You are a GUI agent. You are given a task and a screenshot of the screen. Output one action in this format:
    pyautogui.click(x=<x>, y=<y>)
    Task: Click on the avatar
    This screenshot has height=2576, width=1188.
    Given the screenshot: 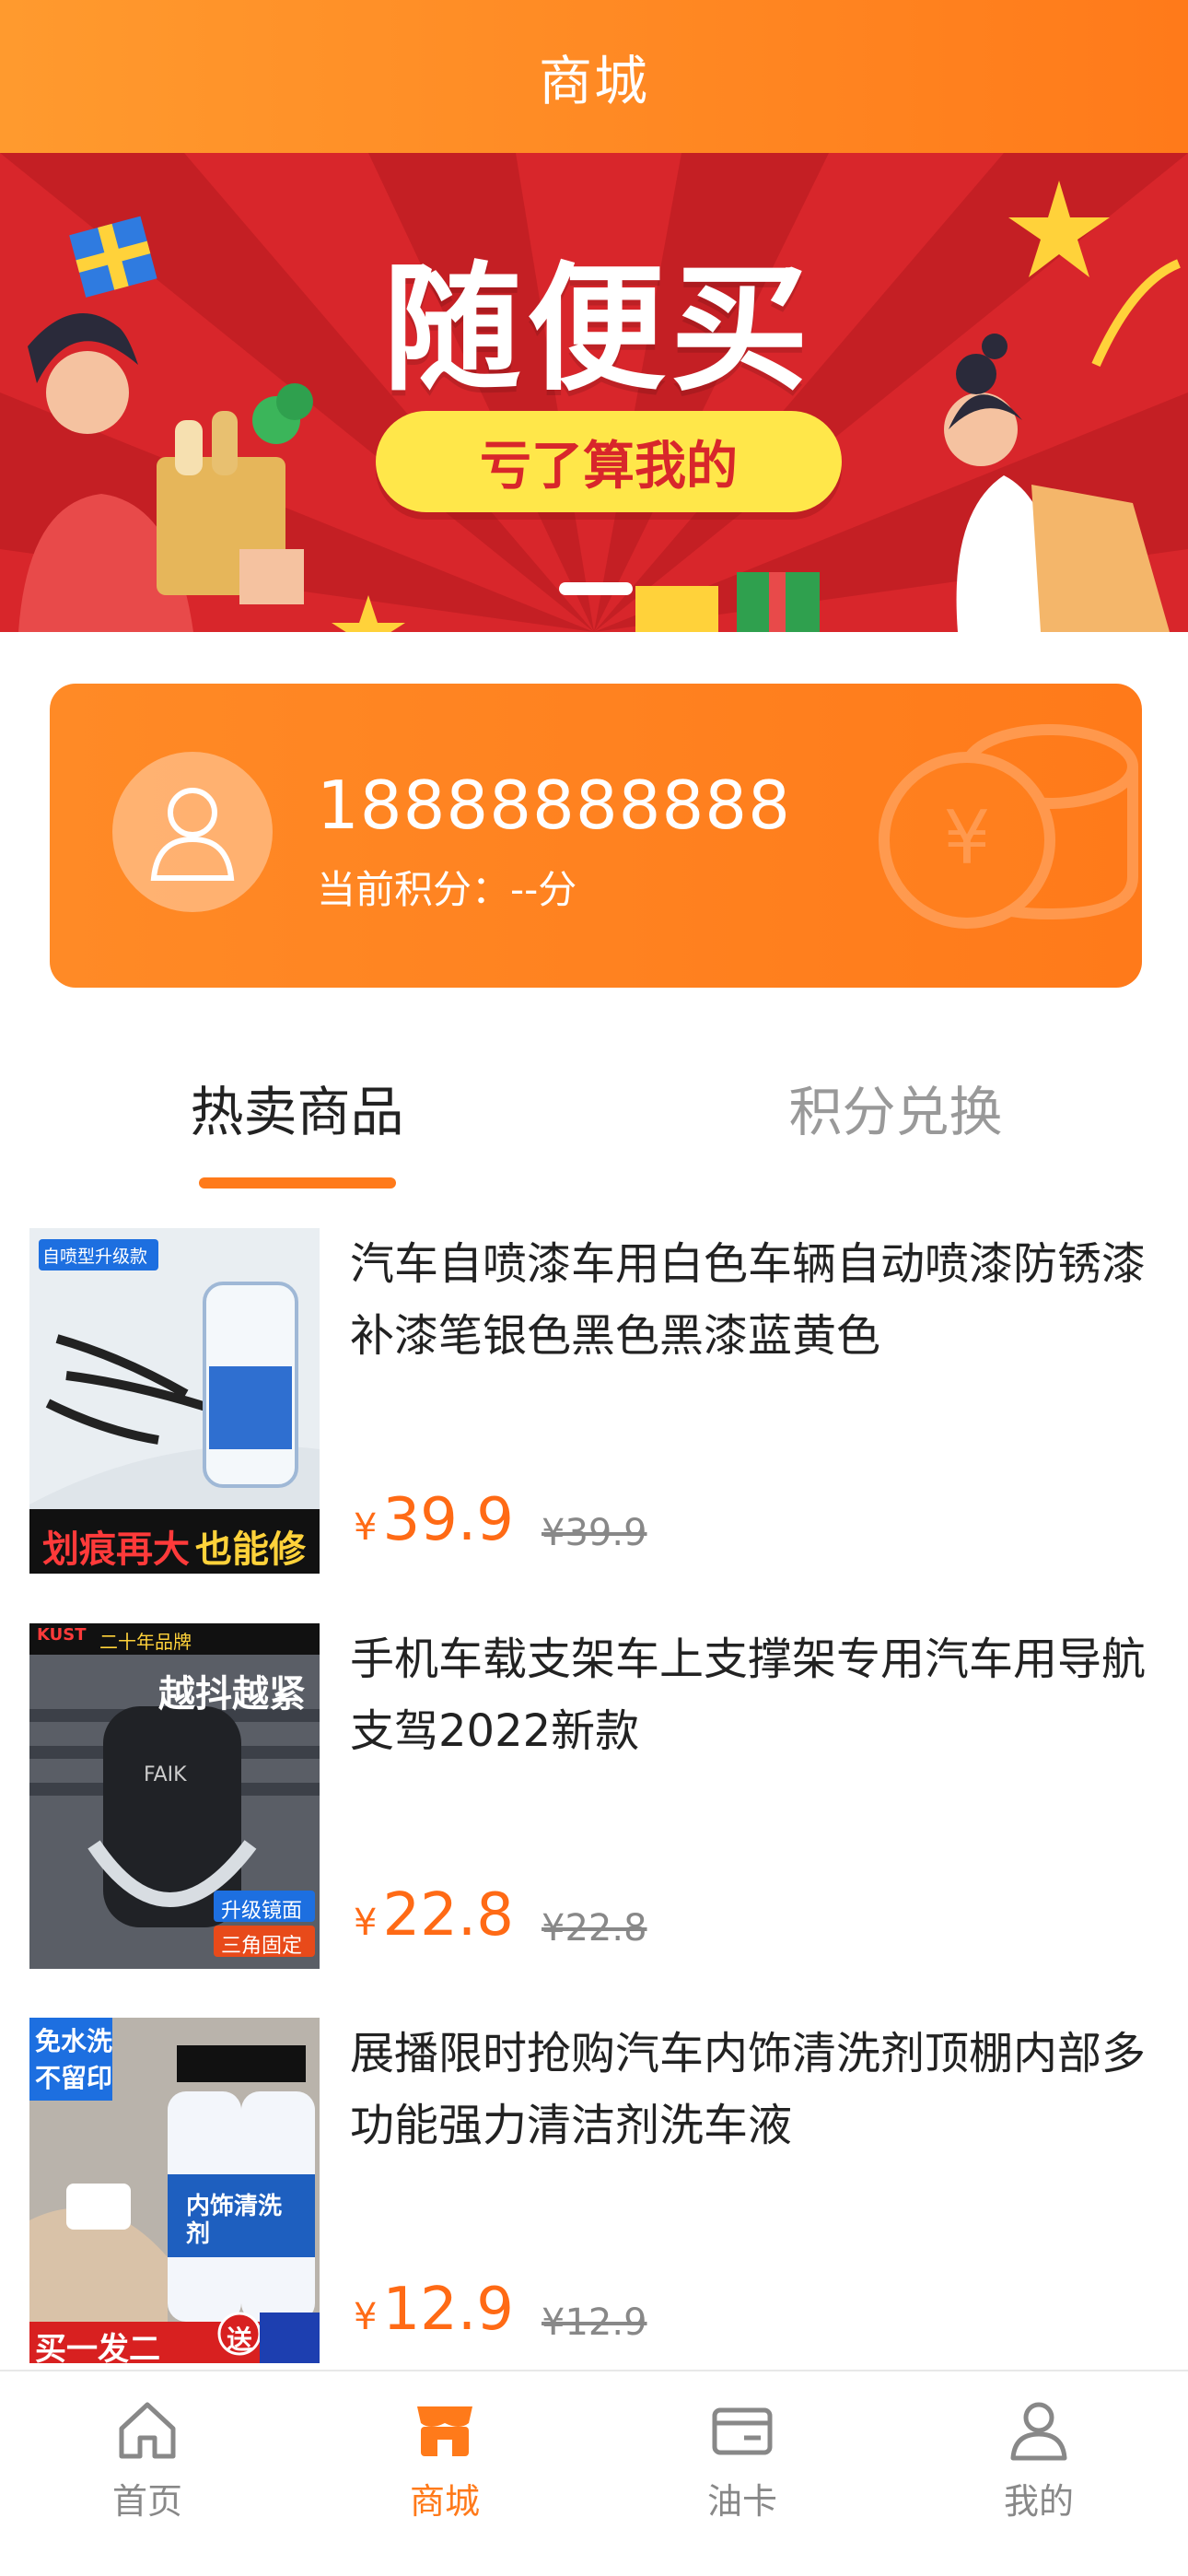 What is the action you would take?
    pyautogui.click(x=192, y=832)
    